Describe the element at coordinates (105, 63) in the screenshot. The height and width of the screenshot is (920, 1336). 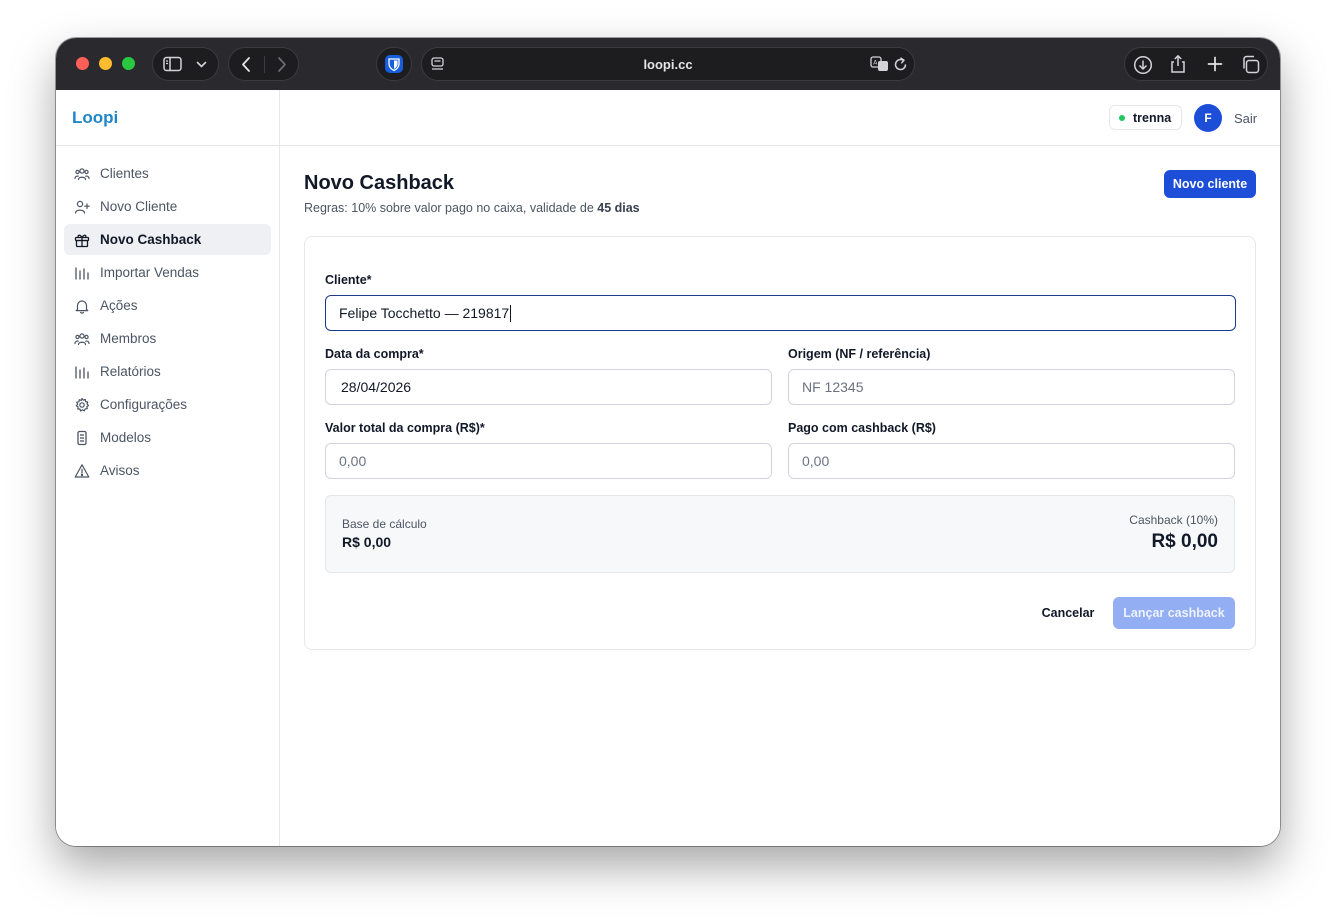
I see `minimize-window-button` at that location.